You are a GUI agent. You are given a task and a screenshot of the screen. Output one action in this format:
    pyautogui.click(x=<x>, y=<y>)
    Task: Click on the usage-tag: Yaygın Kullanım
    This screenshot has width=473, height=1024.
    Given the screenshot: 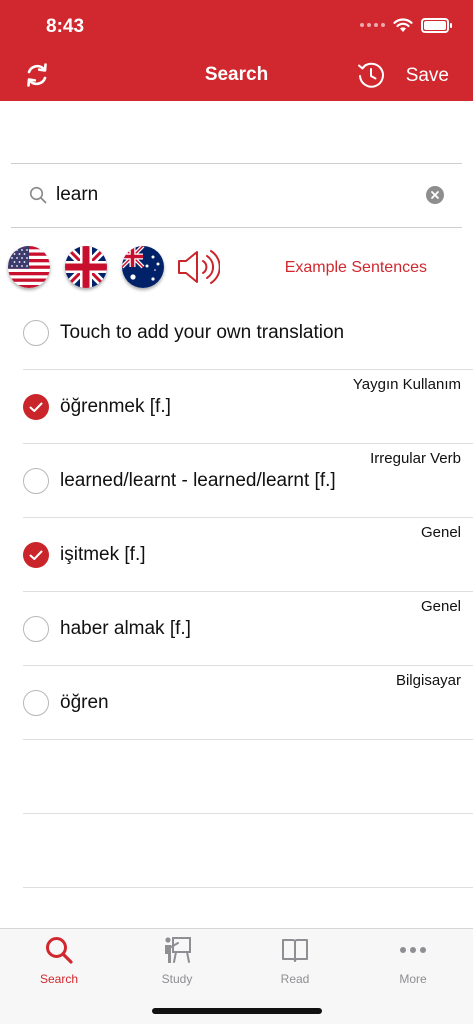 What is the action you would take?
    pyautogui.click(x=406, y=384)
    